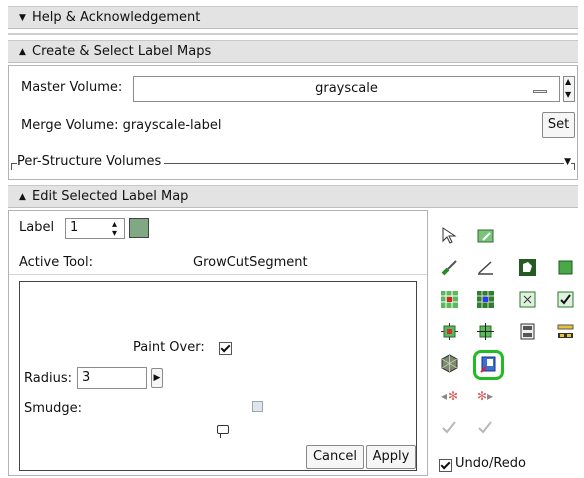 The width and height of the screenshot is (584, 478). I want to click on master-volume-selector: grayscale, so click(346, 89).